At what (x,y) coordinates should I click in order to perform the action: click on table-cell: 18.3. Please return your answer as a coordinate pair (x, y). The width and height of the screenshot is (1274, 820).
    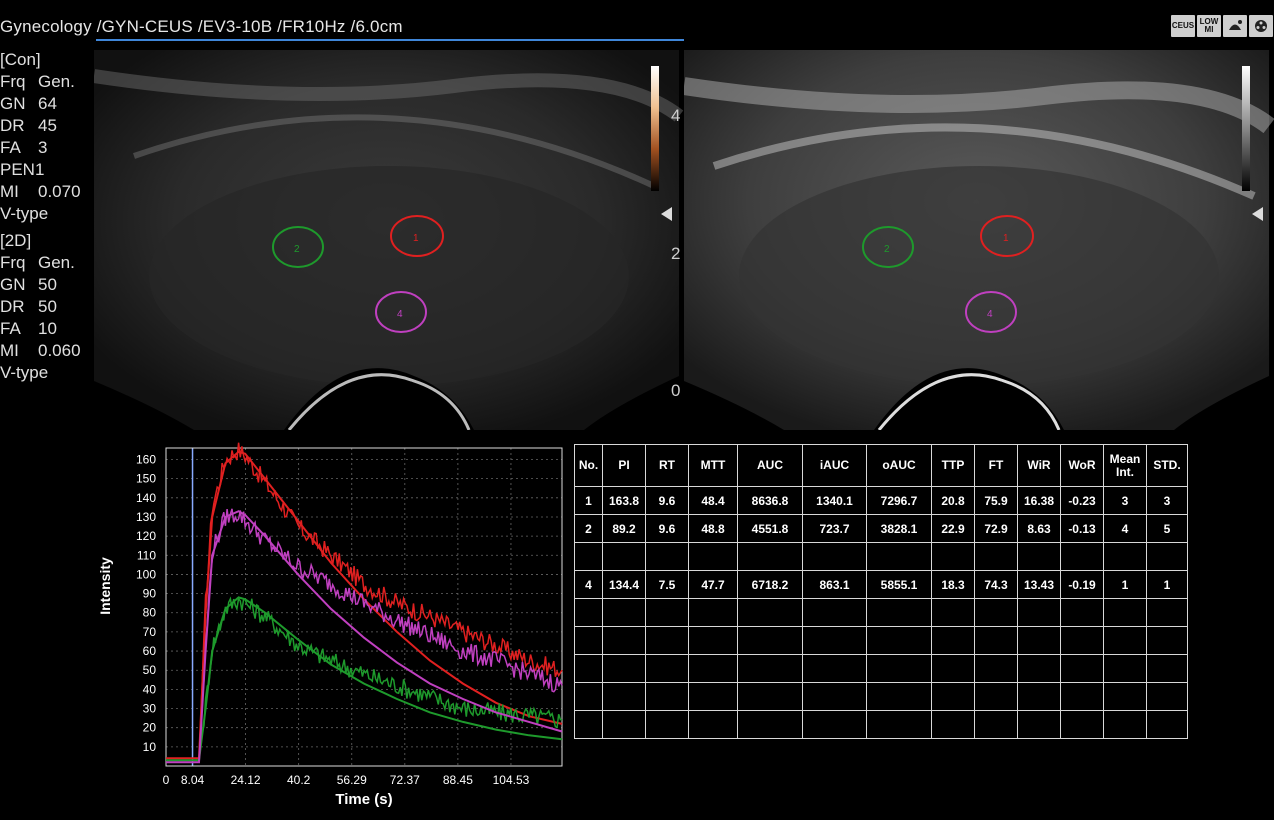
    Looking at the image, I should click on (953, 584).